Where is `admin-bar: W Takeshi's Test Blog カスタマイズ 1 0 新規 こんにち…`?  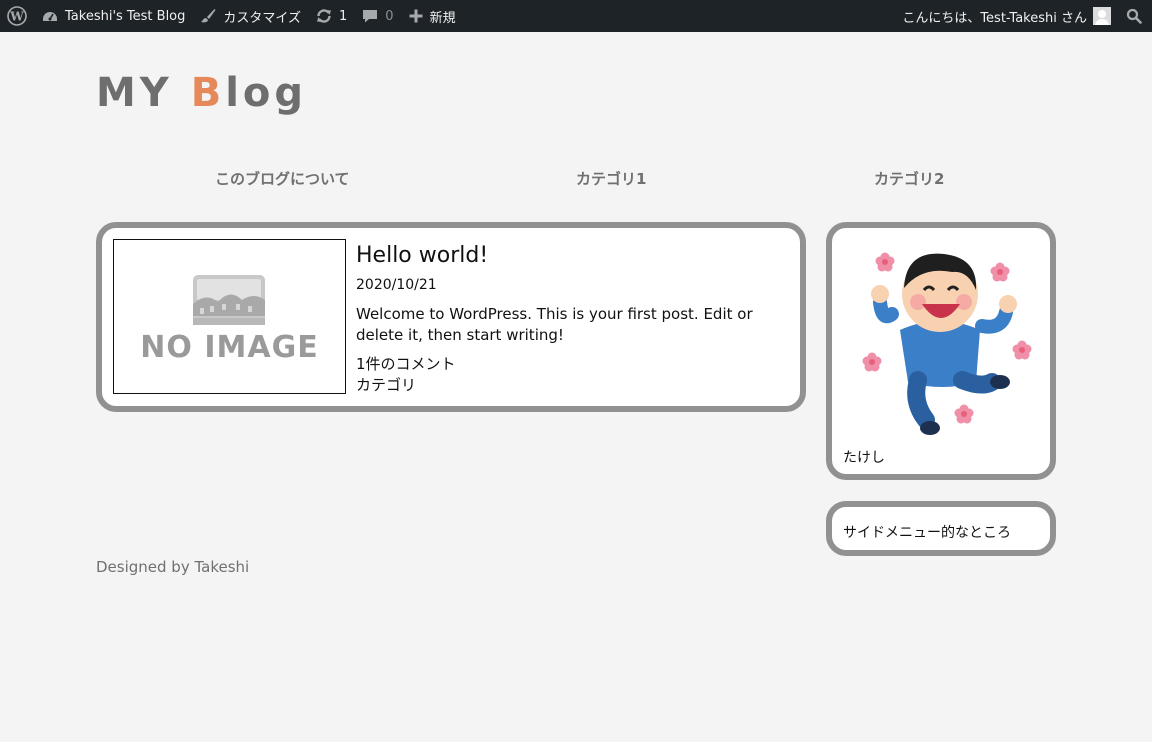 admin-bar: W Takeshi's Test Blog カスタマイズ 1 0 新規 こんにち… is located at coordinates (576, 16).